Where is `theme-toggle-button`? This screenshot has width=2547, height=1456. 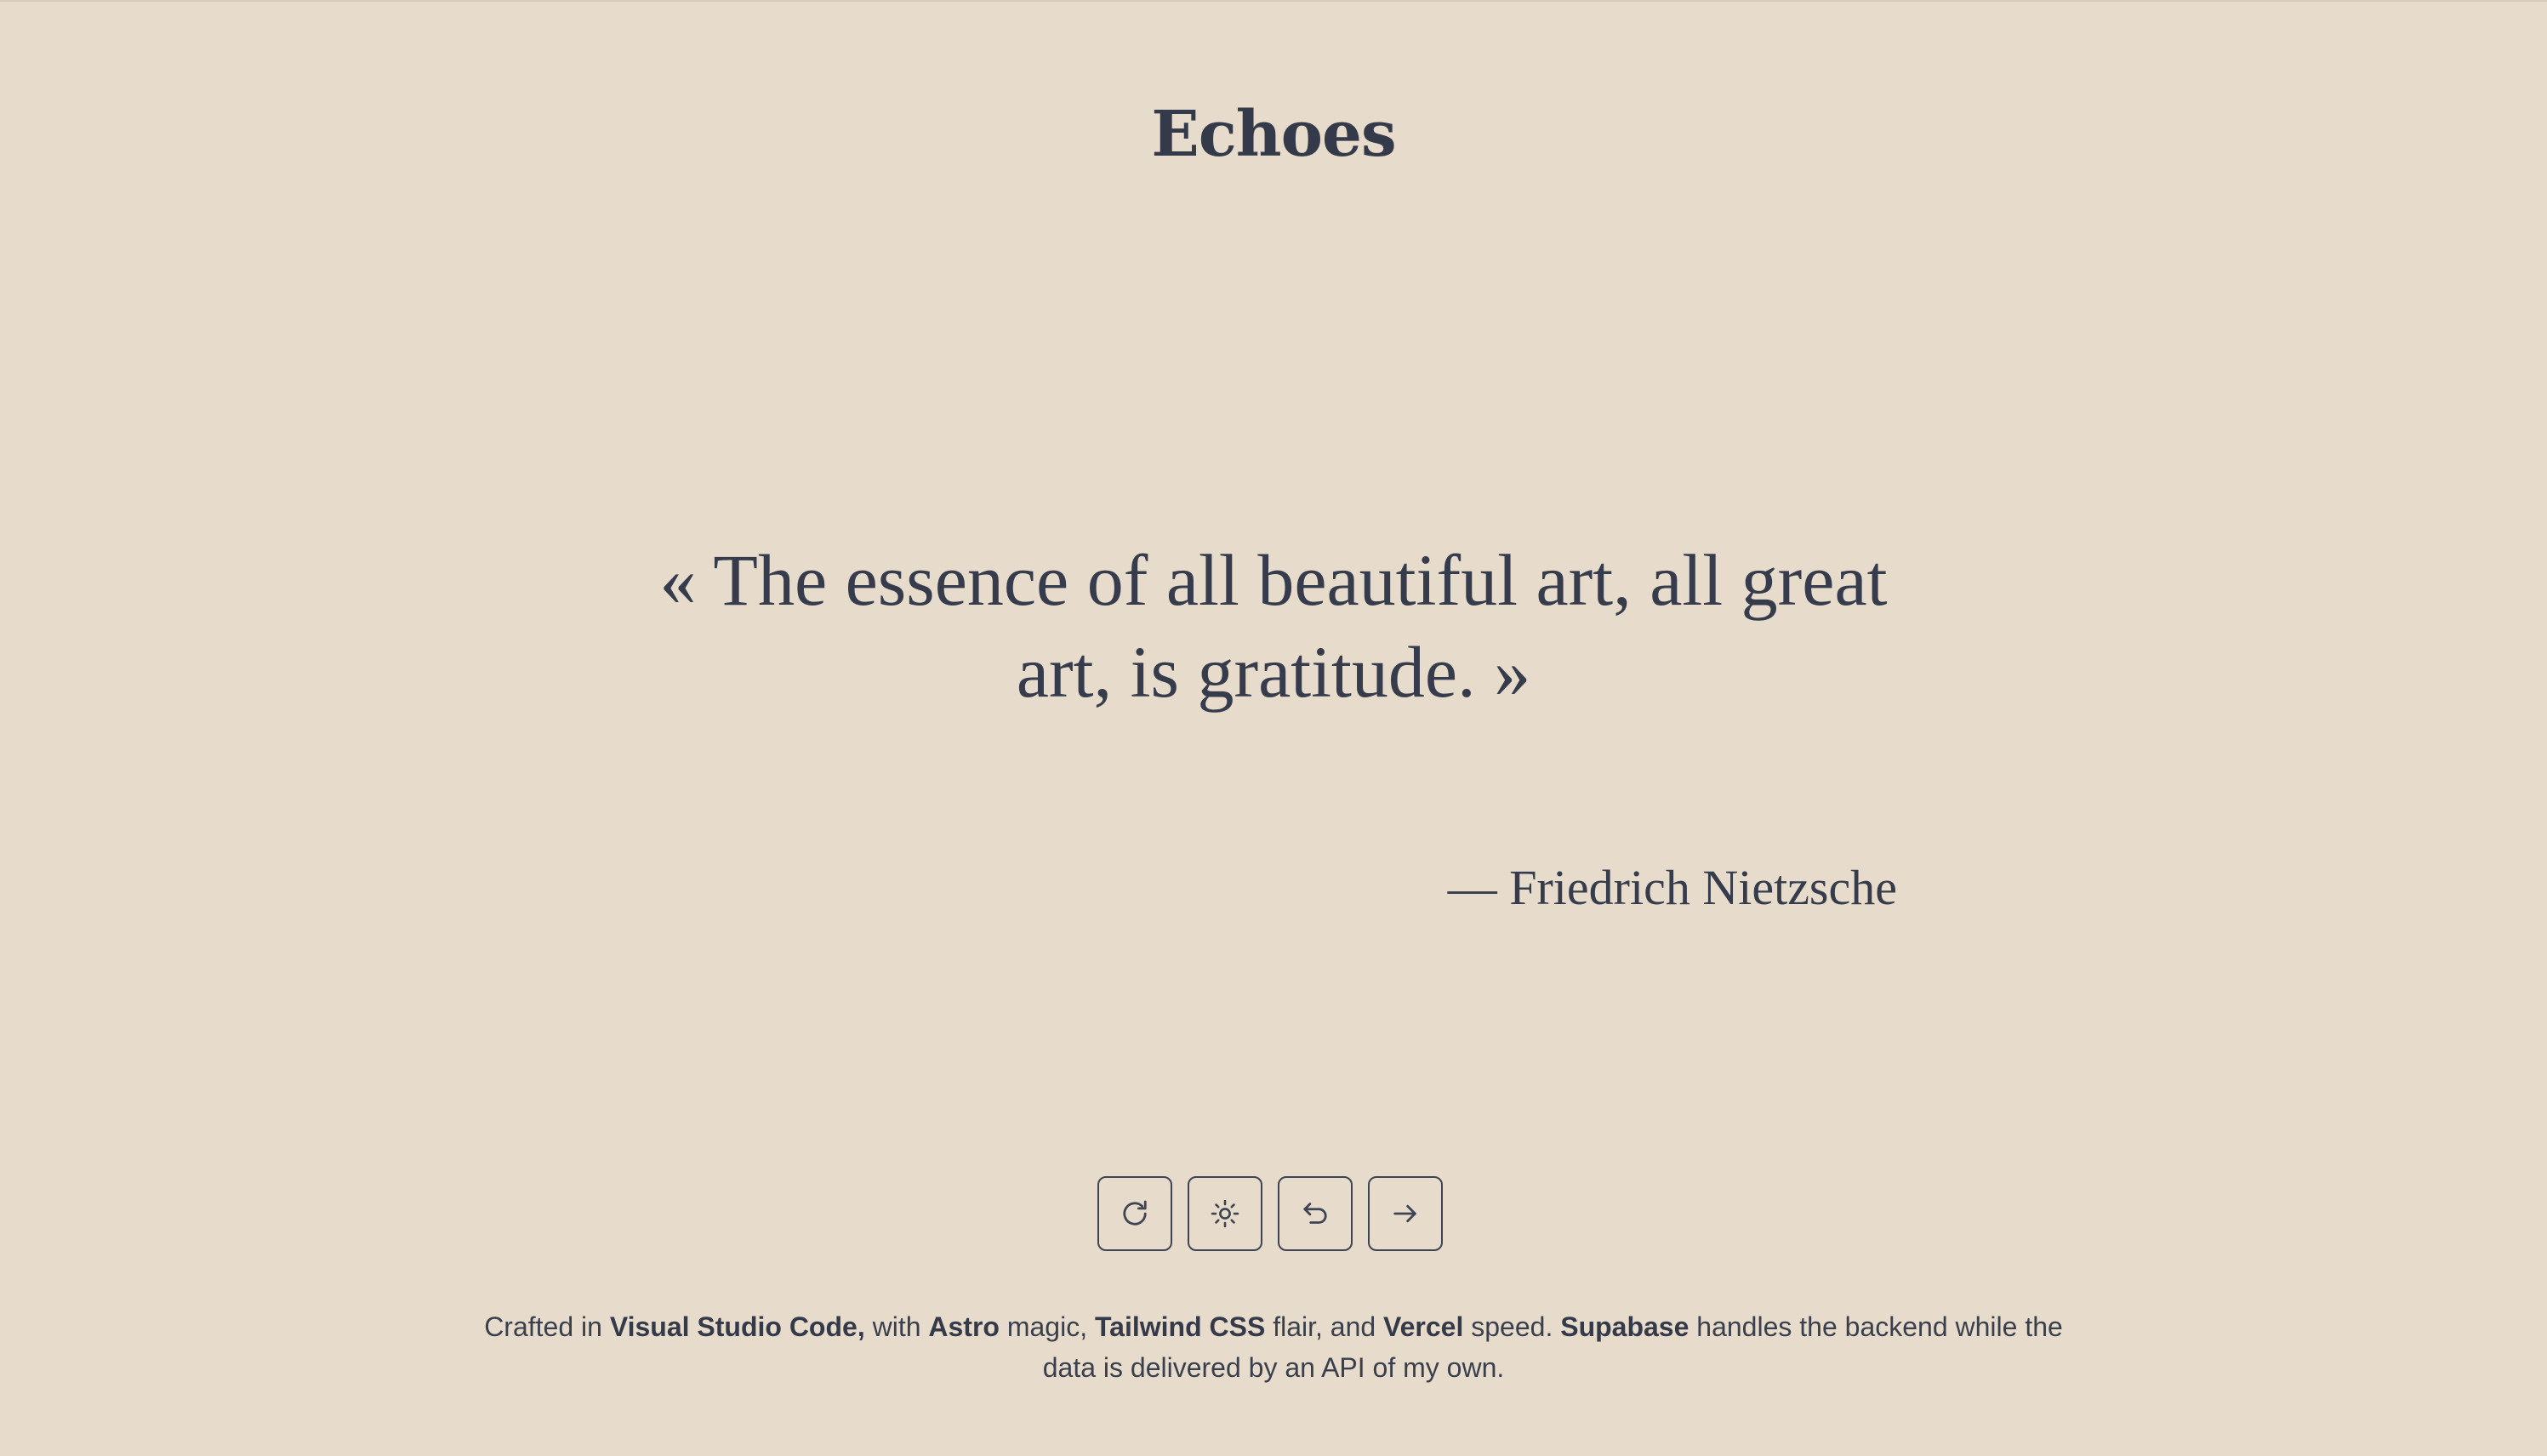
theme-toggle-button is located at coordinates (1225, 1213).